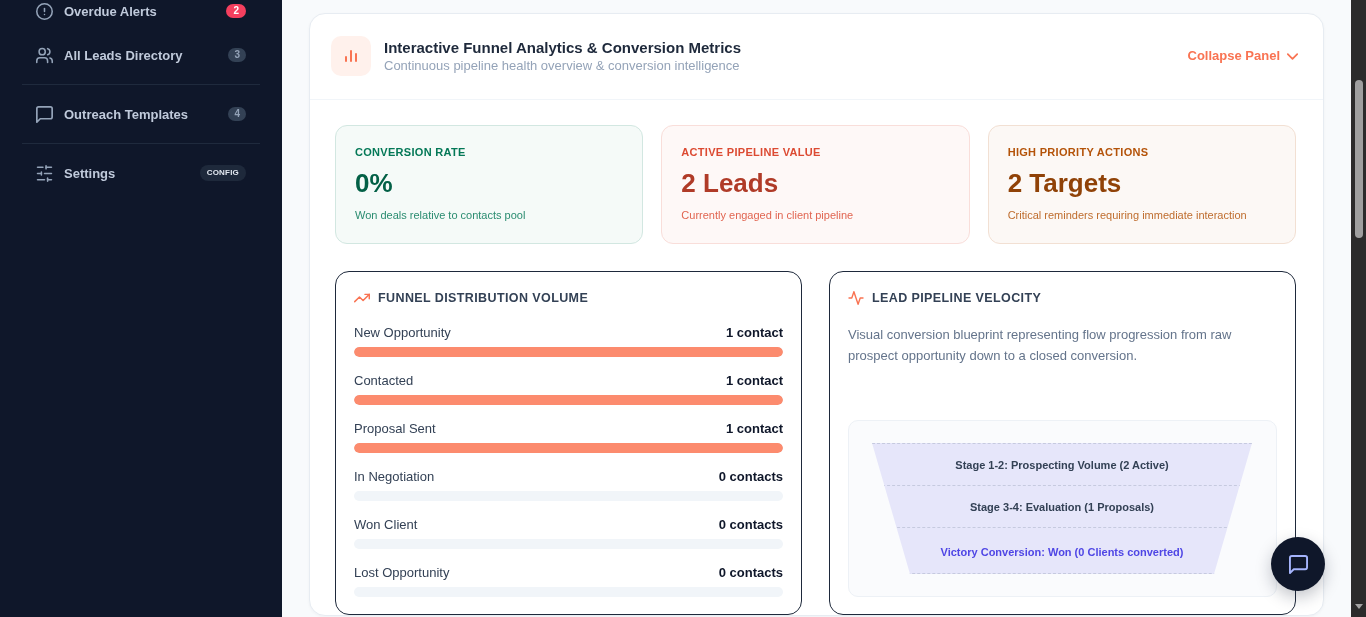  Describe the element at coordinates (411, 152) in the screenshot. I see `stat-label: CONVERSION RATE` at that location.